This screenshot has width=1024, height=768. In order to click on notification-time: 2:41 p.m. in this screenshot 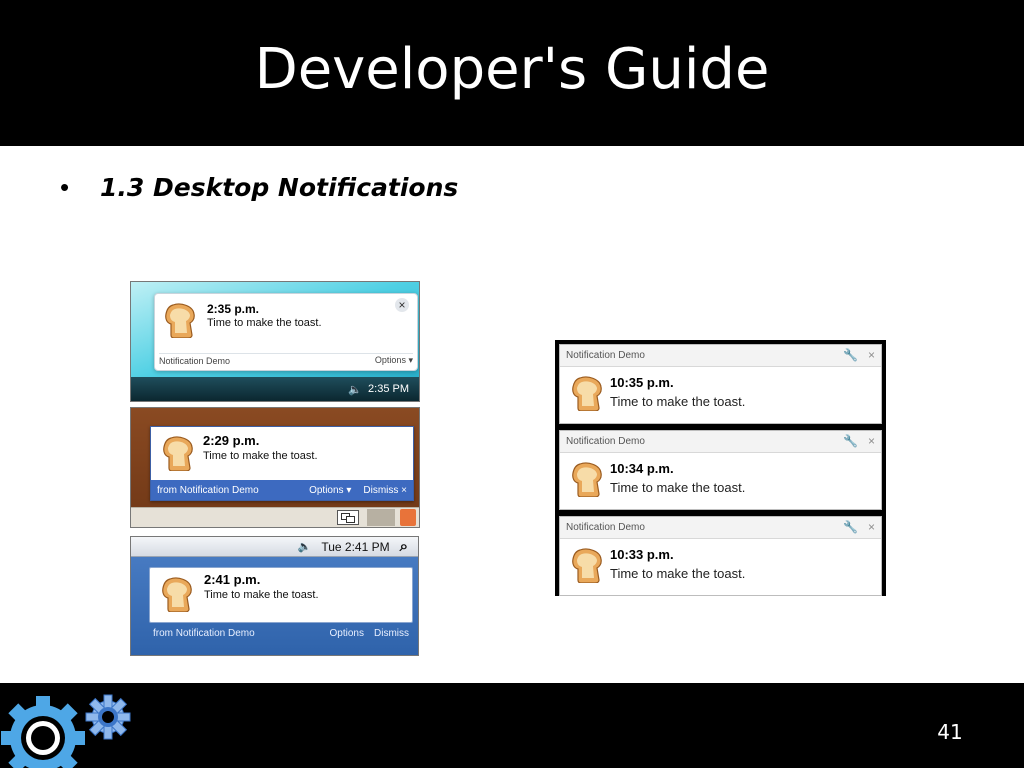, I will do `click(232, 579)`.